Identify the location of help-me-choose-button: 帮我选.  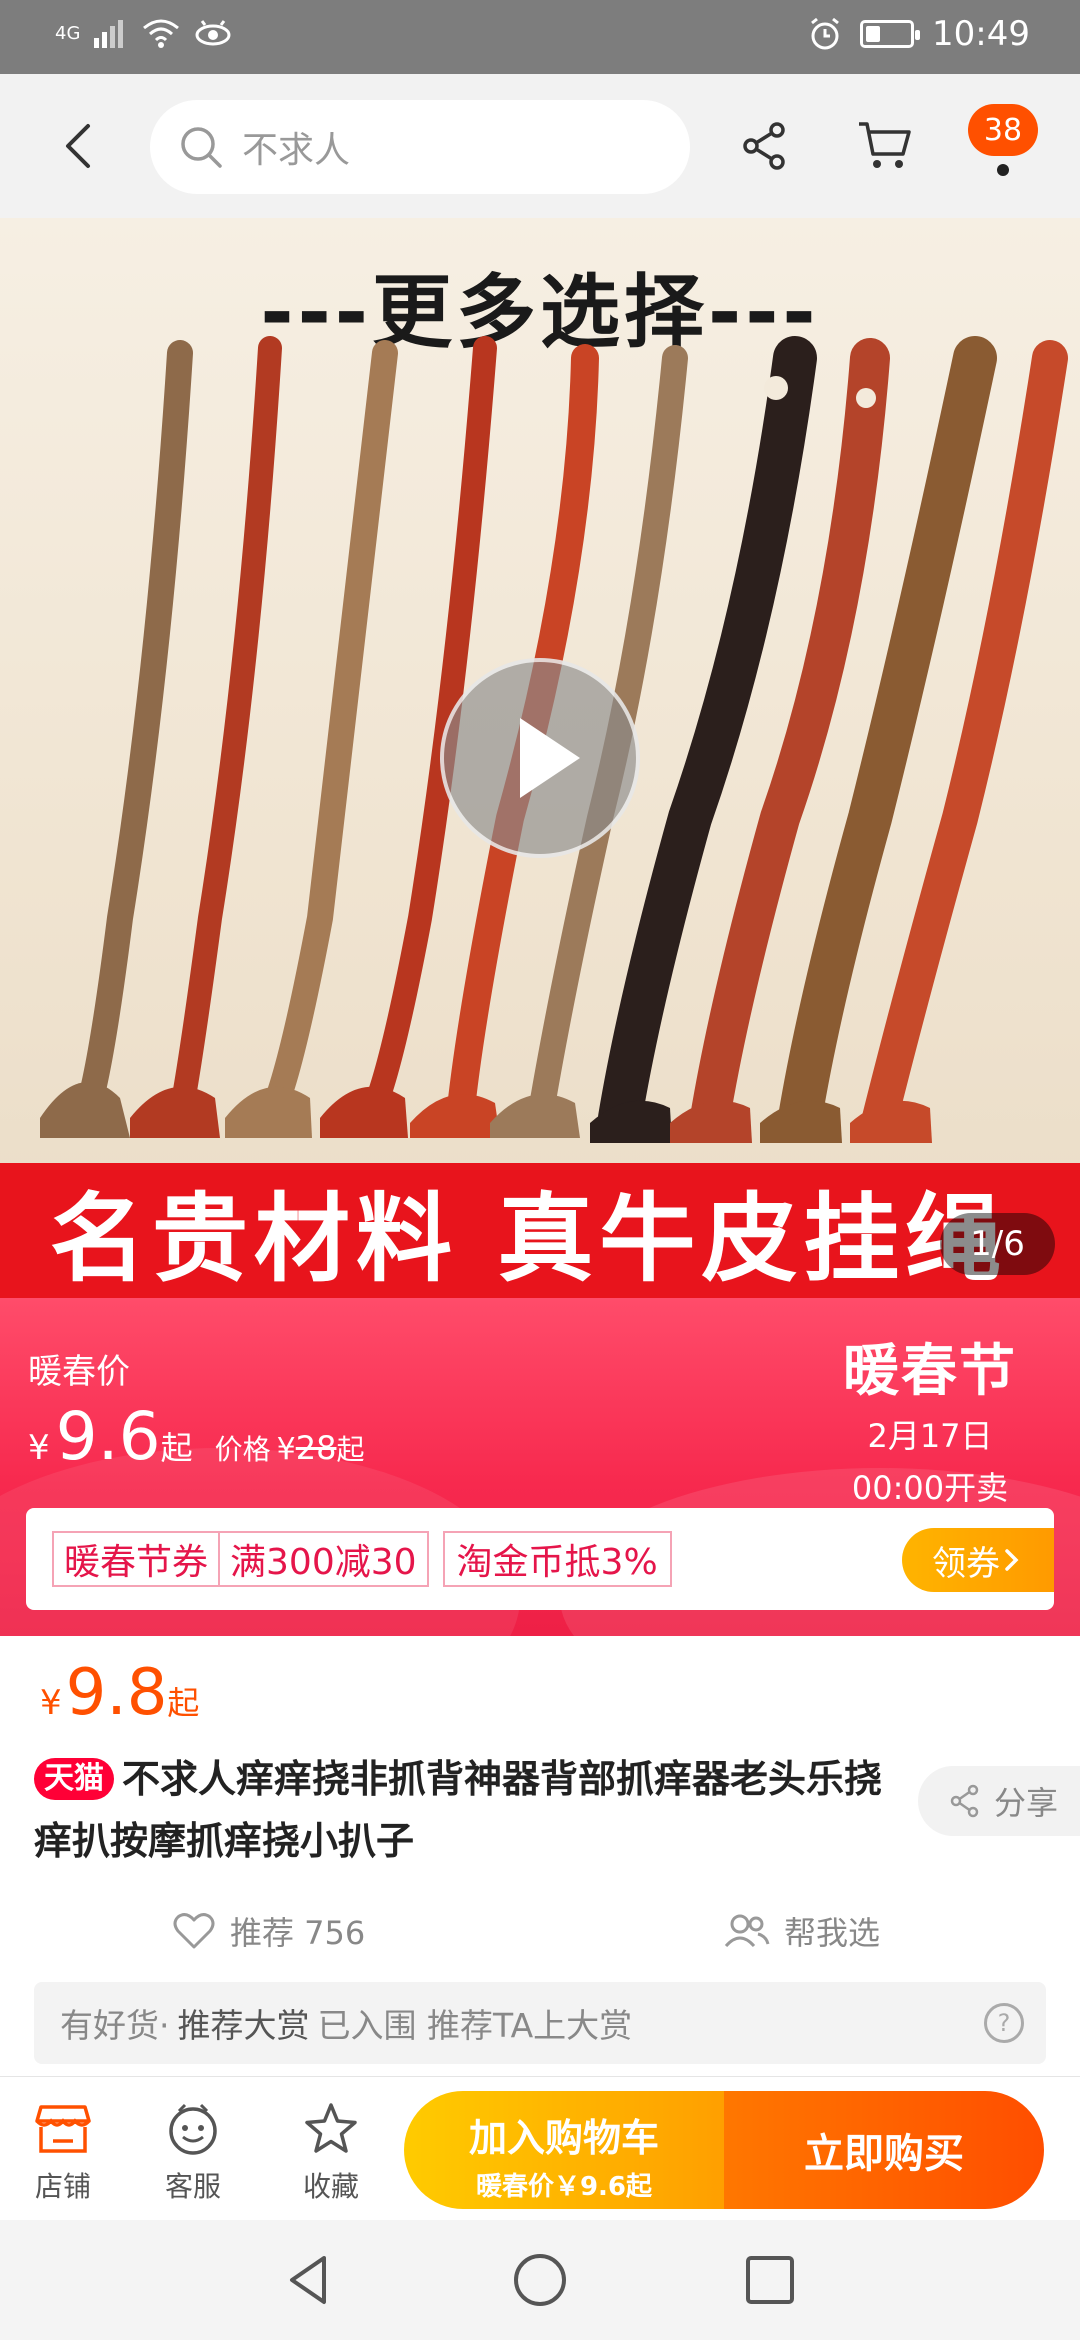
(801, 1931).